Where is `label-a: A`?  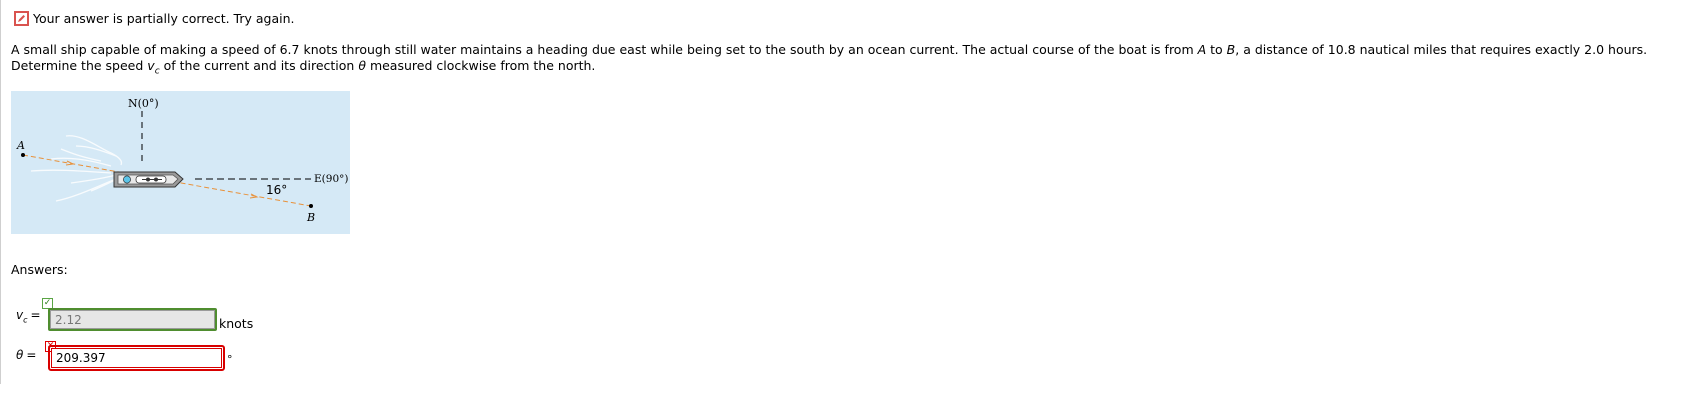 label-a: A is located at coordinates (20, 145).